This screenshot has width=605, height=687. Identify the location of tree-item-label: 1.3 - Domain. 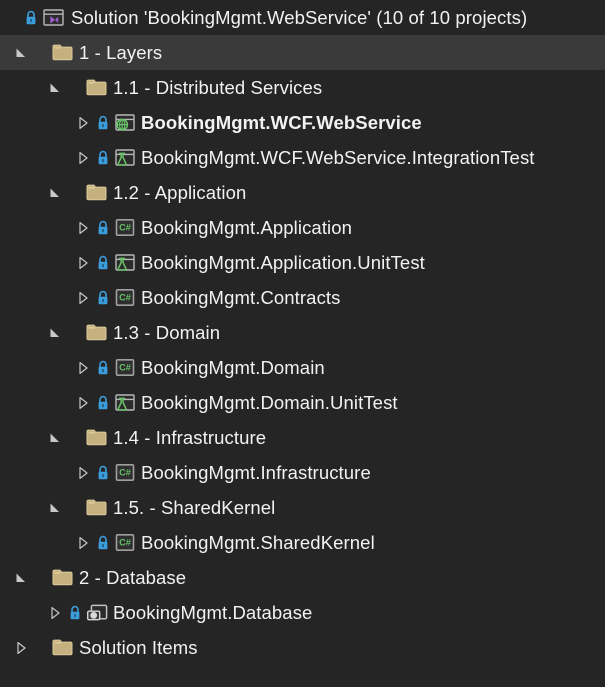
(167, 332).